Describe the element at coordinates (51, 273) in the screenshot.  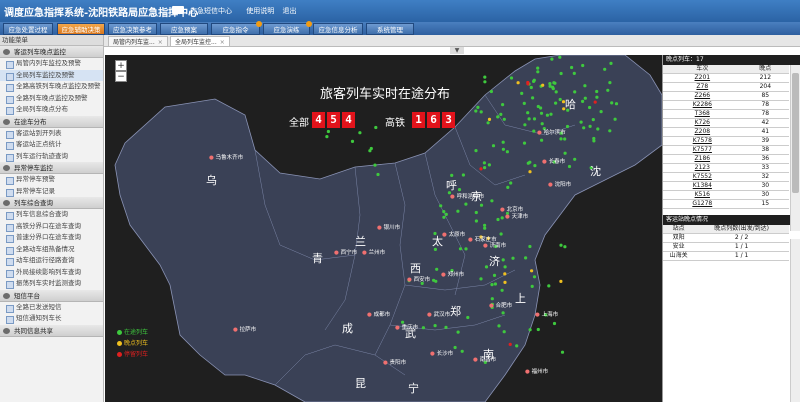
I see `sidebar-item: 外局接续影响列车查询` at that location.